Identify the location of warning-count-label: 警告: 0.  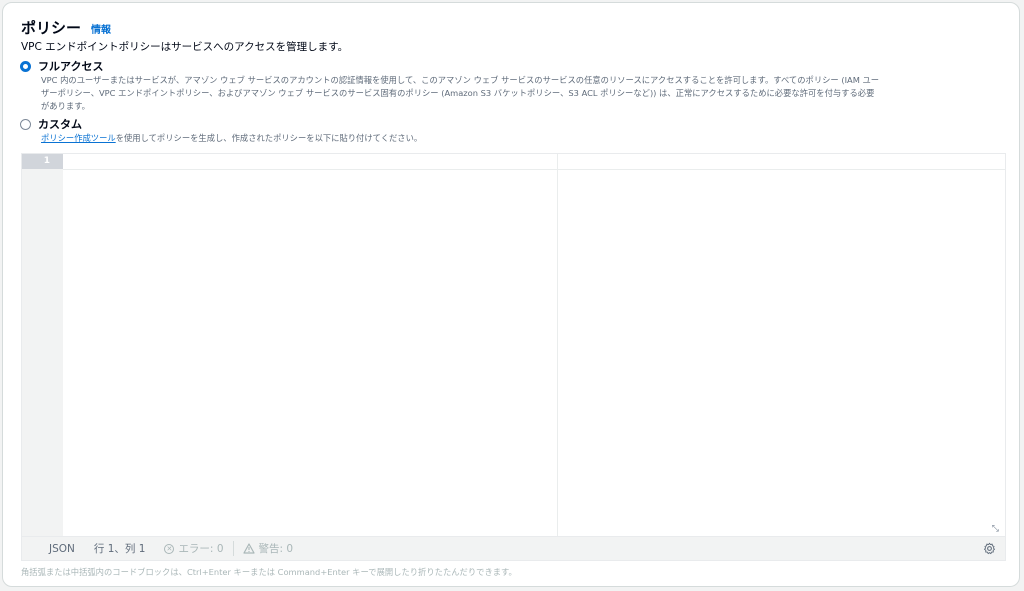
(276, 549).